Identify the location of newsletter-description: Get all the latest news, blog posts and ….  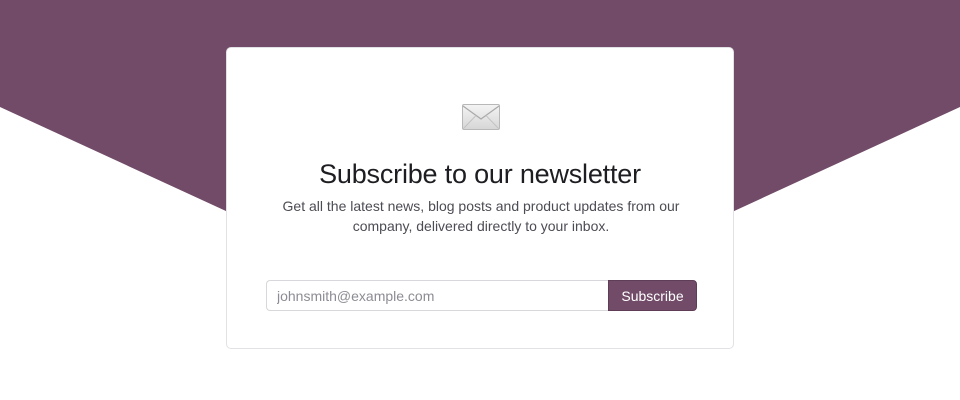
(481, 216).